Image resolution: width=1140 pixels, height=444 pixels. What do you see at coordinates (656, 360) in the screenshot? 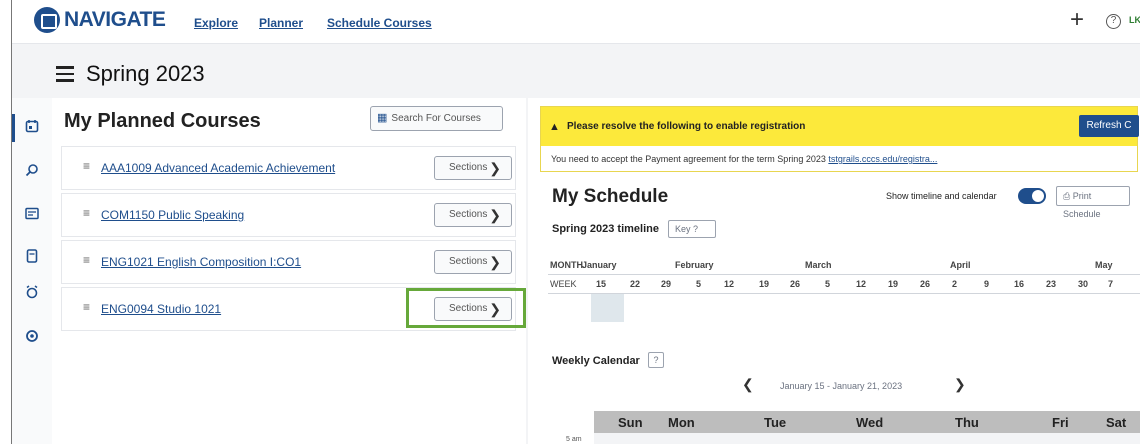
I see `weekly-calendar-help-icon: ?` at bounding box center [656, 360].